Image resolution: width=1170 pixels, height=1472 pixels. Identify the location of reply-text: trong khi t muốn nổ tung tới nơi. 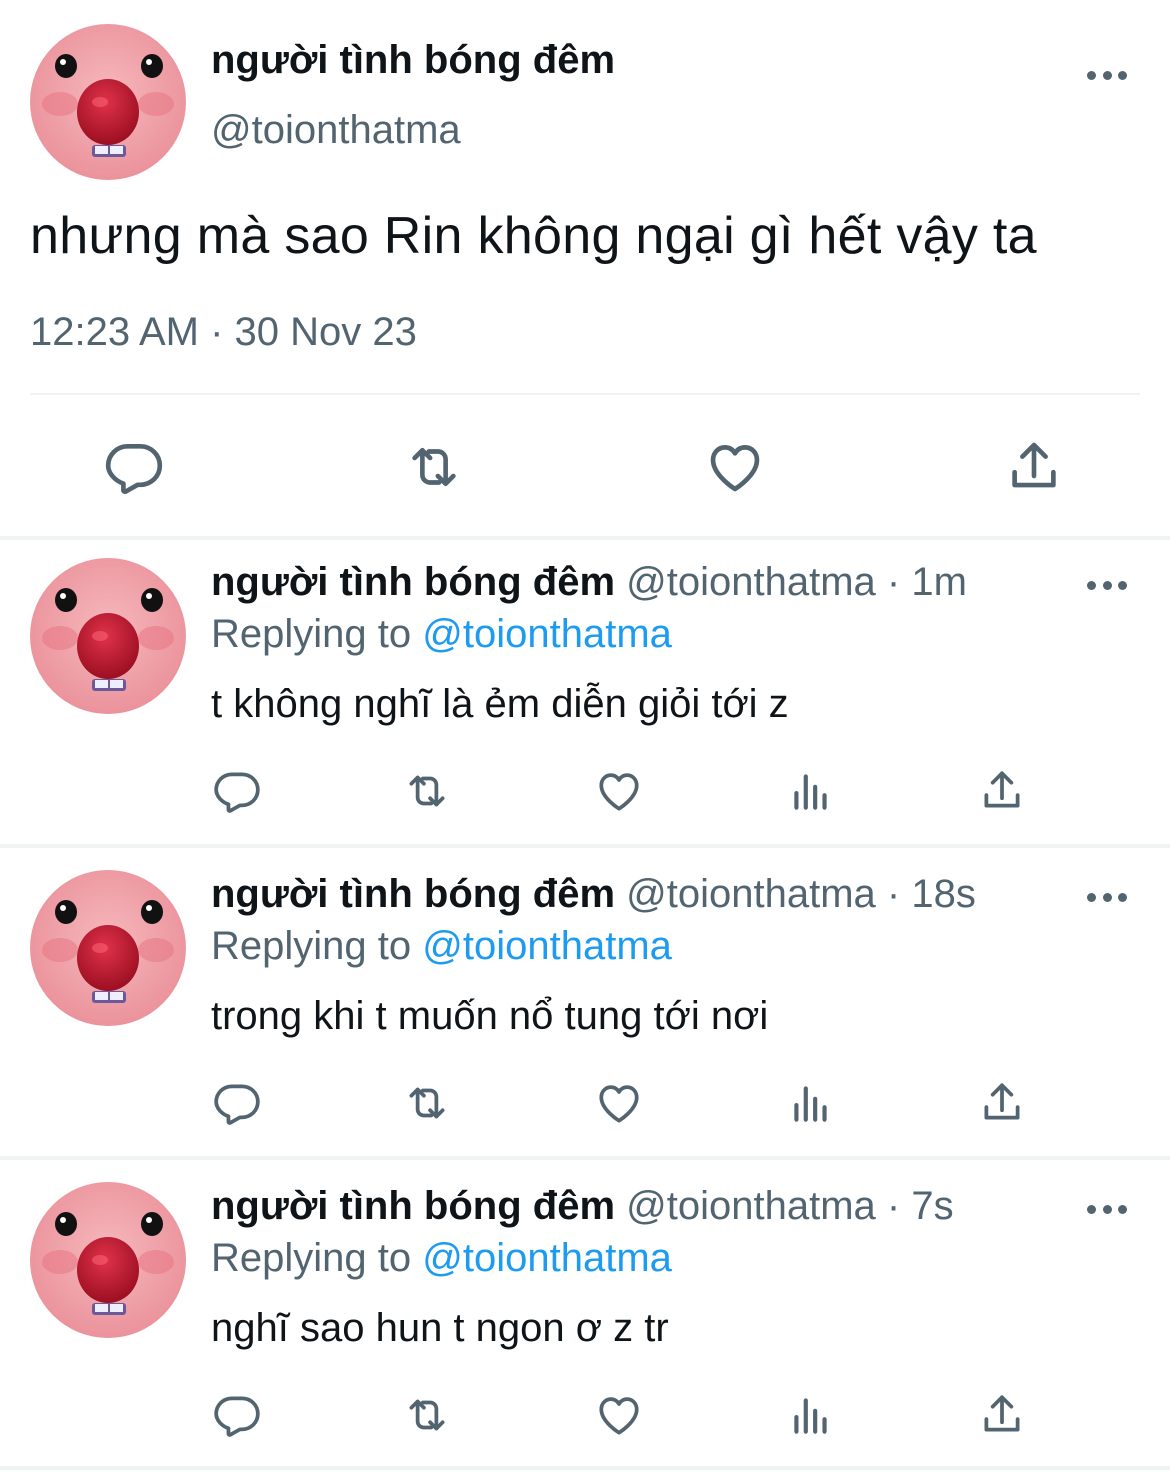
(490, 1016).